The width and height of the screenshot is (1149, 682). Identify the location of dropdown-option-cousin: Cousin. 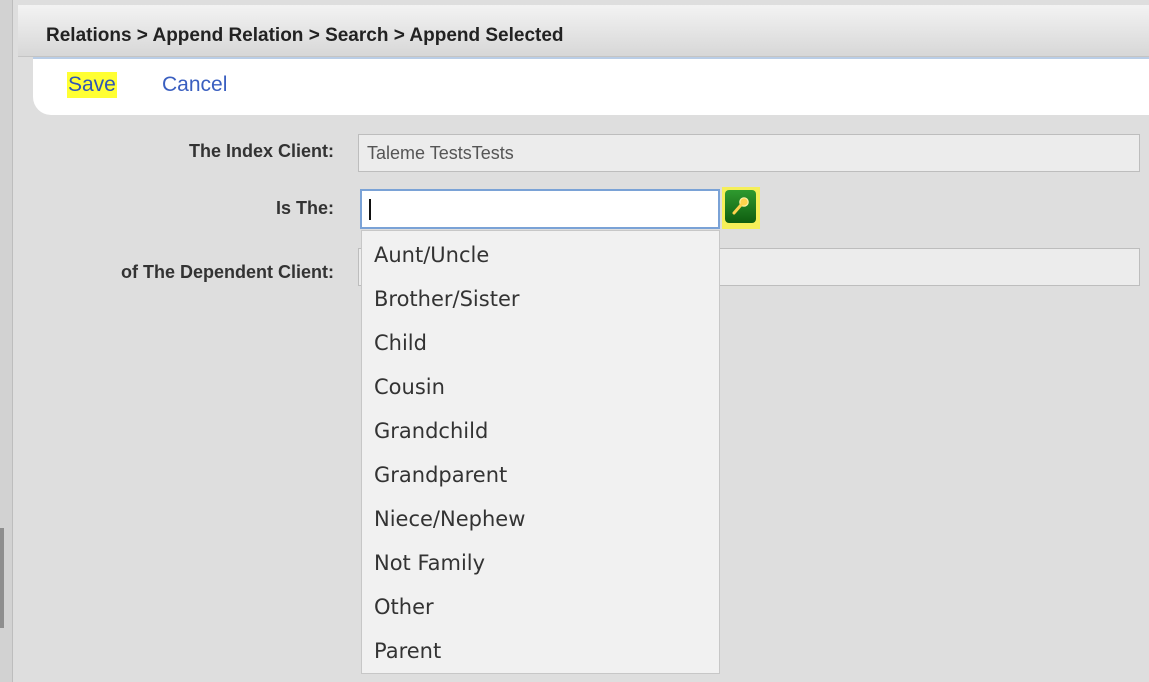
(540, 387).